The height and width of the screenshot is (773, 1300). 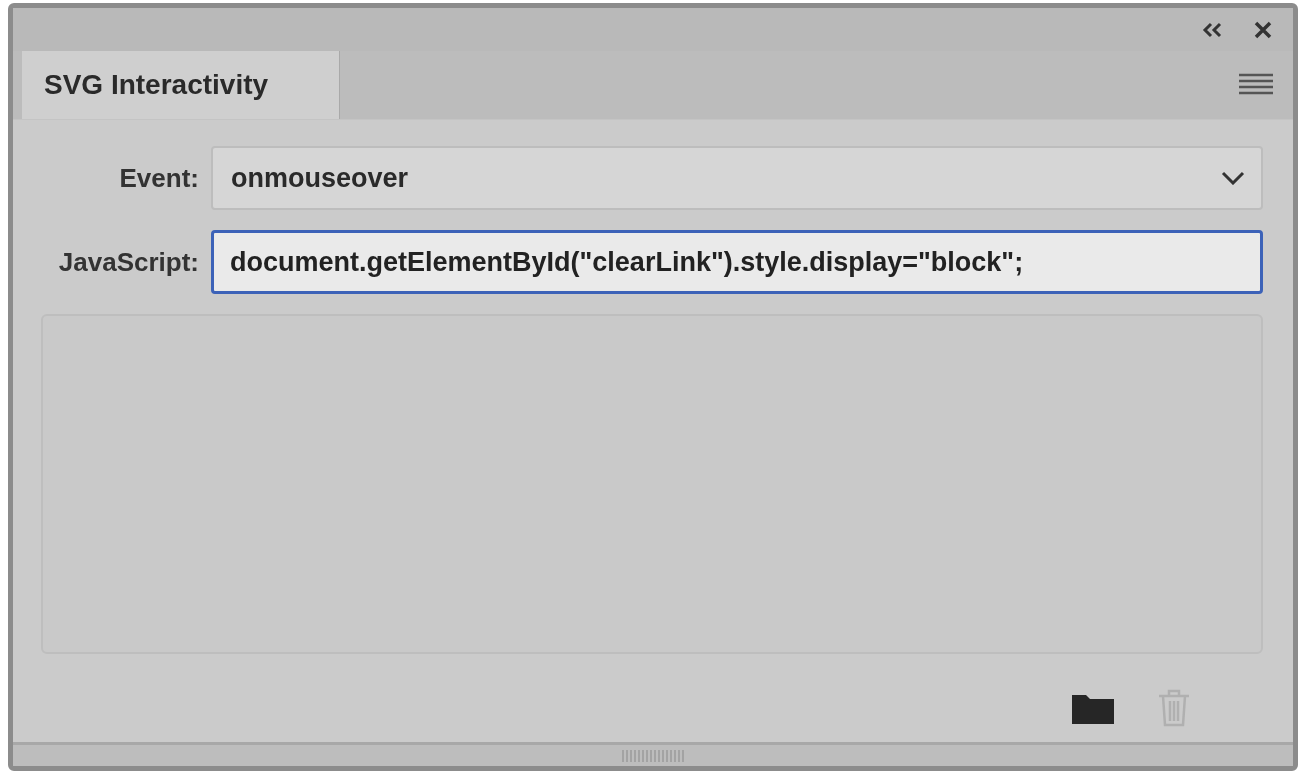 What do you see at coordinates (128, 262) in the screenshot?
I see `field-label: JavaScript:` at bounding box center [128, 262].